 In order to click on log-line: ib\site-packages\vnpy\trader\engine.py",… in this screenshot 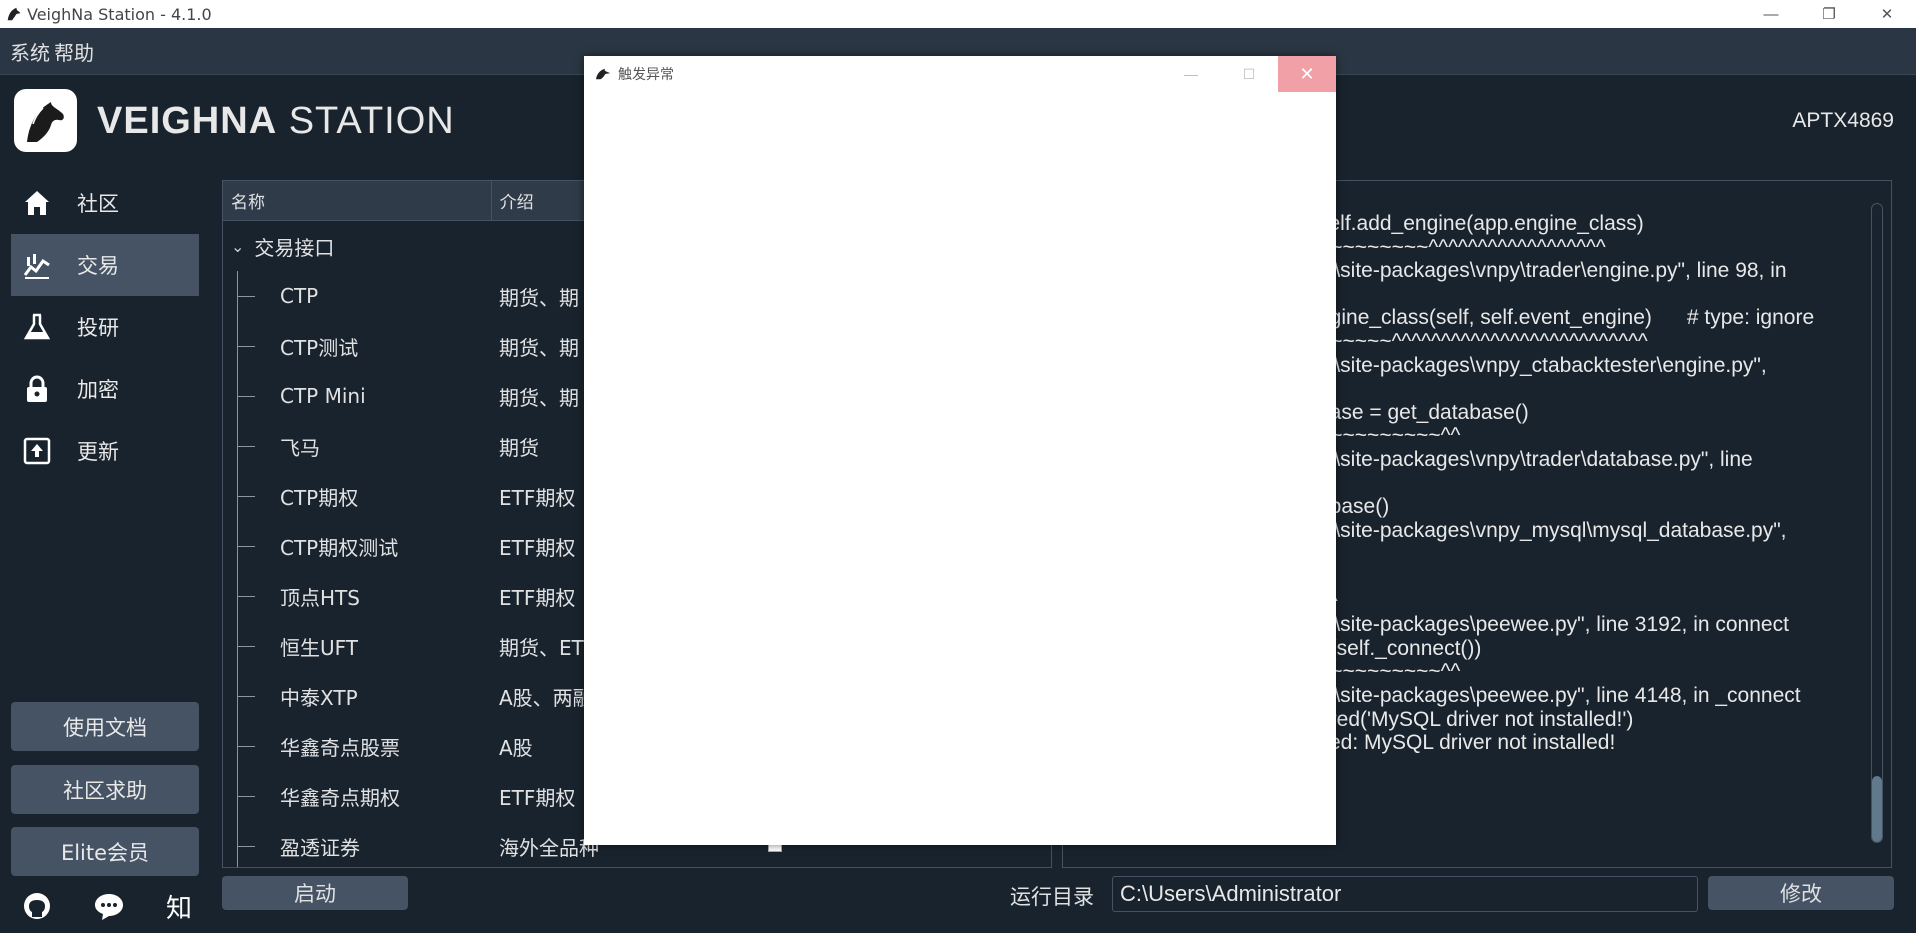, I will do `click(1552, 271)`.